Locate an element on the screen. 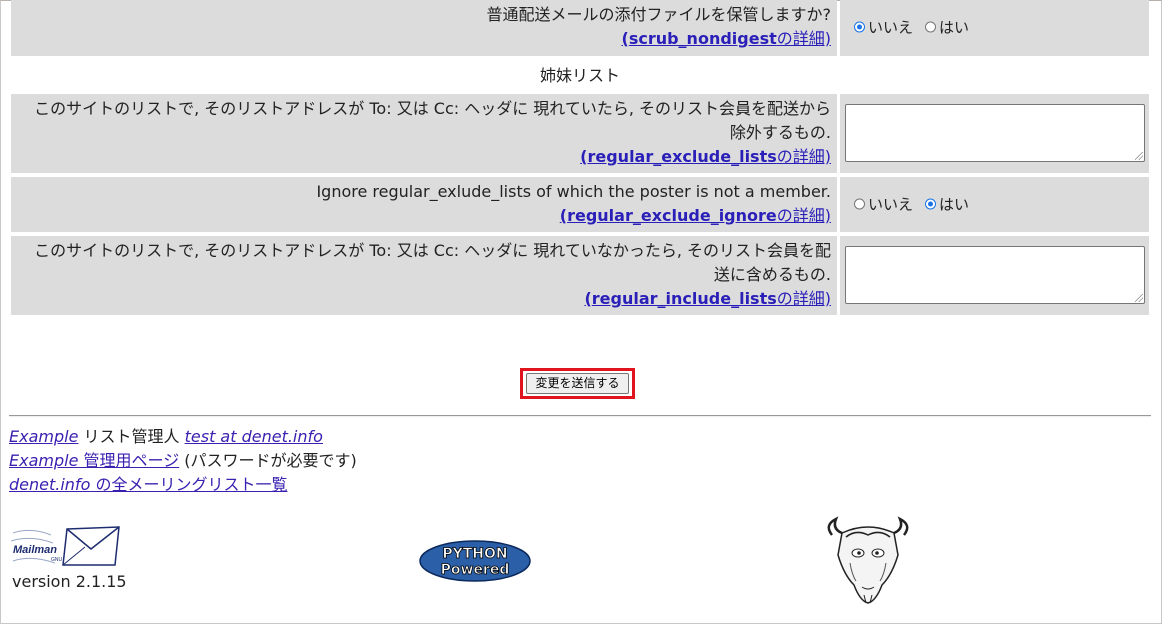 This screenshot has height=624, width=1162. mailman-logo: Mailman GNU is located at coordinates (66, 548).